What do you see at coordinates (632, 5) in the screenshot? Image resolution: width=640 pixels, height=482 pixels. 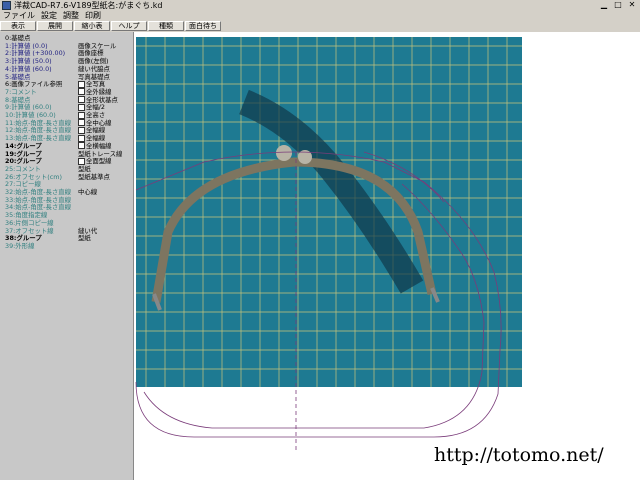 I see `close-icon: ✕` at bounding box center [632, 5].